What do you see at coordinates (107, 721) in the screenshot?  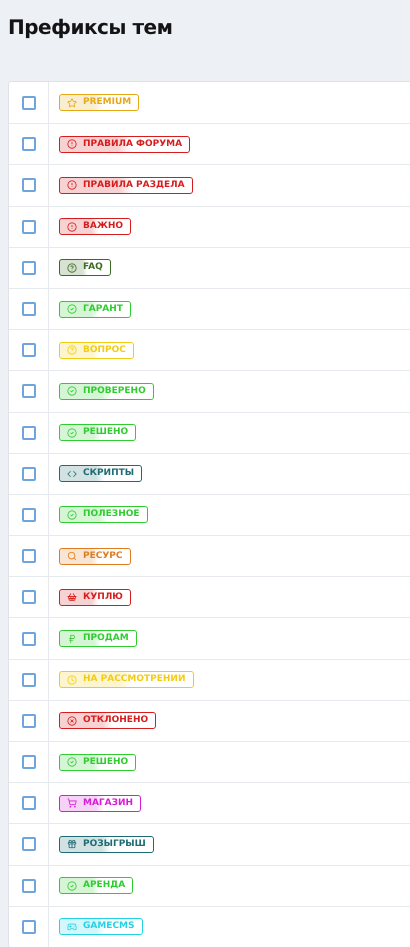 I see `prefix-label: ОТКЛОНЕНО` at bounding box center [107, 721].